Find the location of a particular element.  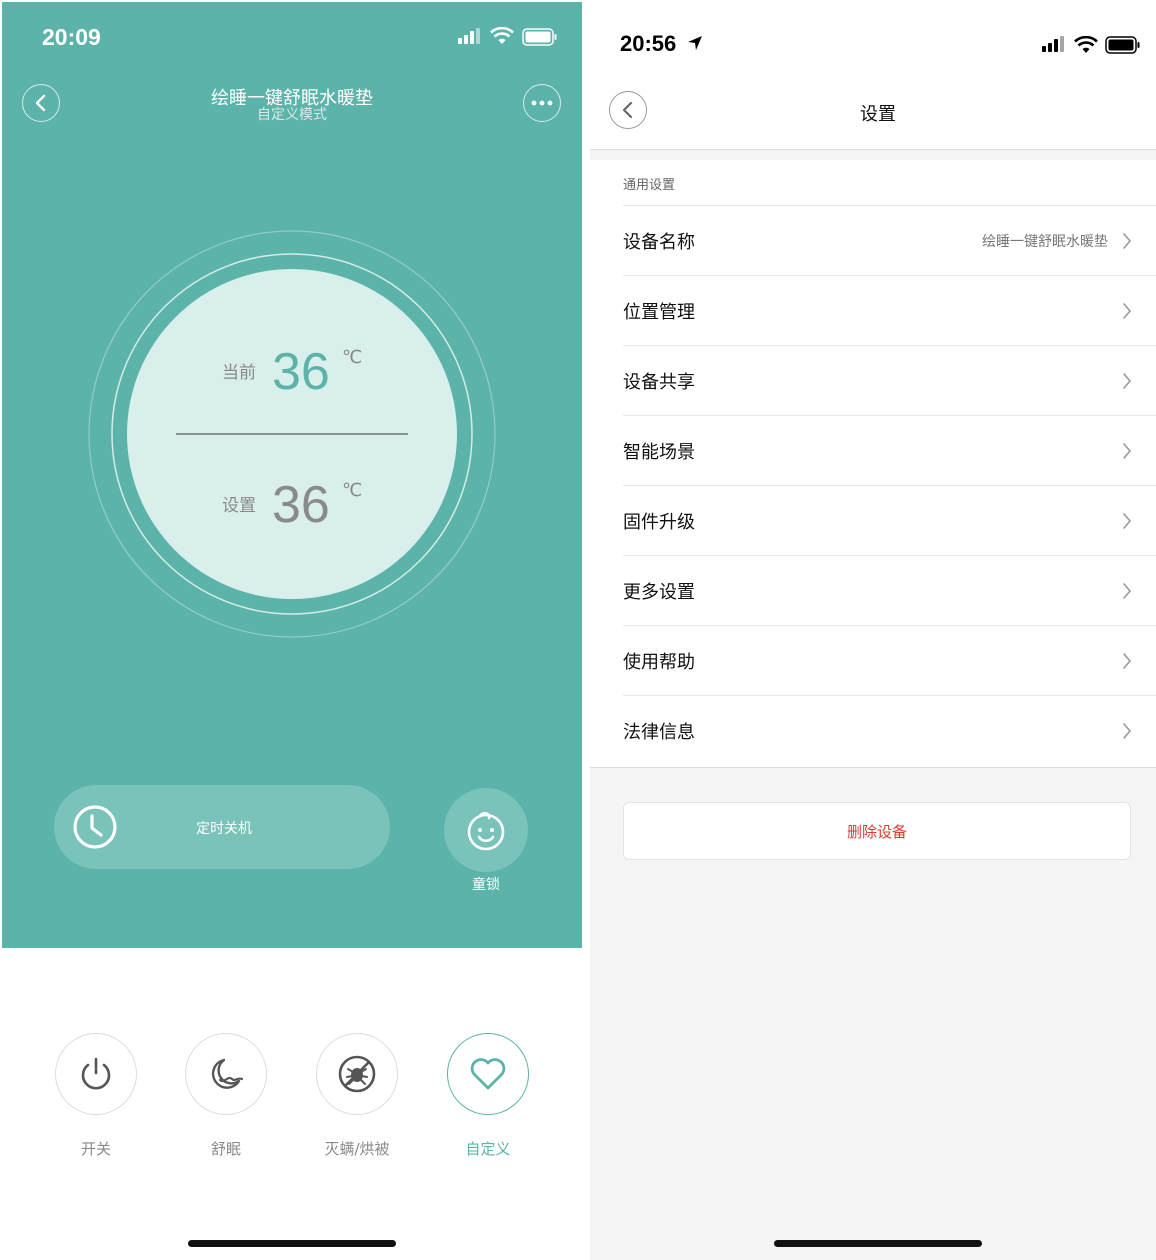

settings-row-value: 绘睡一键舒眠水暖垫 is located at coordinates (1045, 242).